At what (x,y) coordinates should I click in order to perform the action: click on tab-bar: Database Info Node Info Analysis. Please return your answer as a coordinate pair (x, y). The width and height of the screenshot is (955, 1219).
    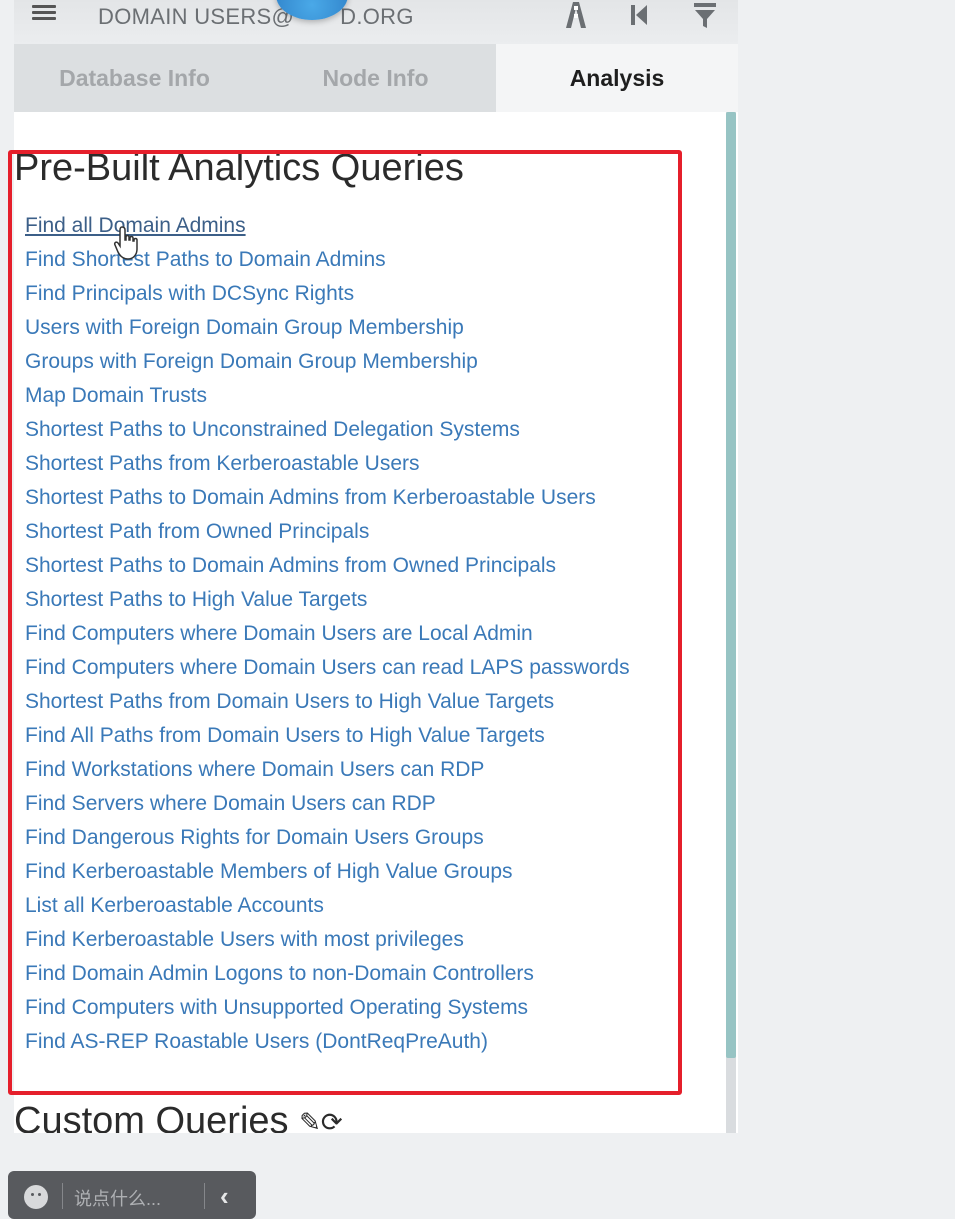
    Looking at the image, I should click on (376, 78).